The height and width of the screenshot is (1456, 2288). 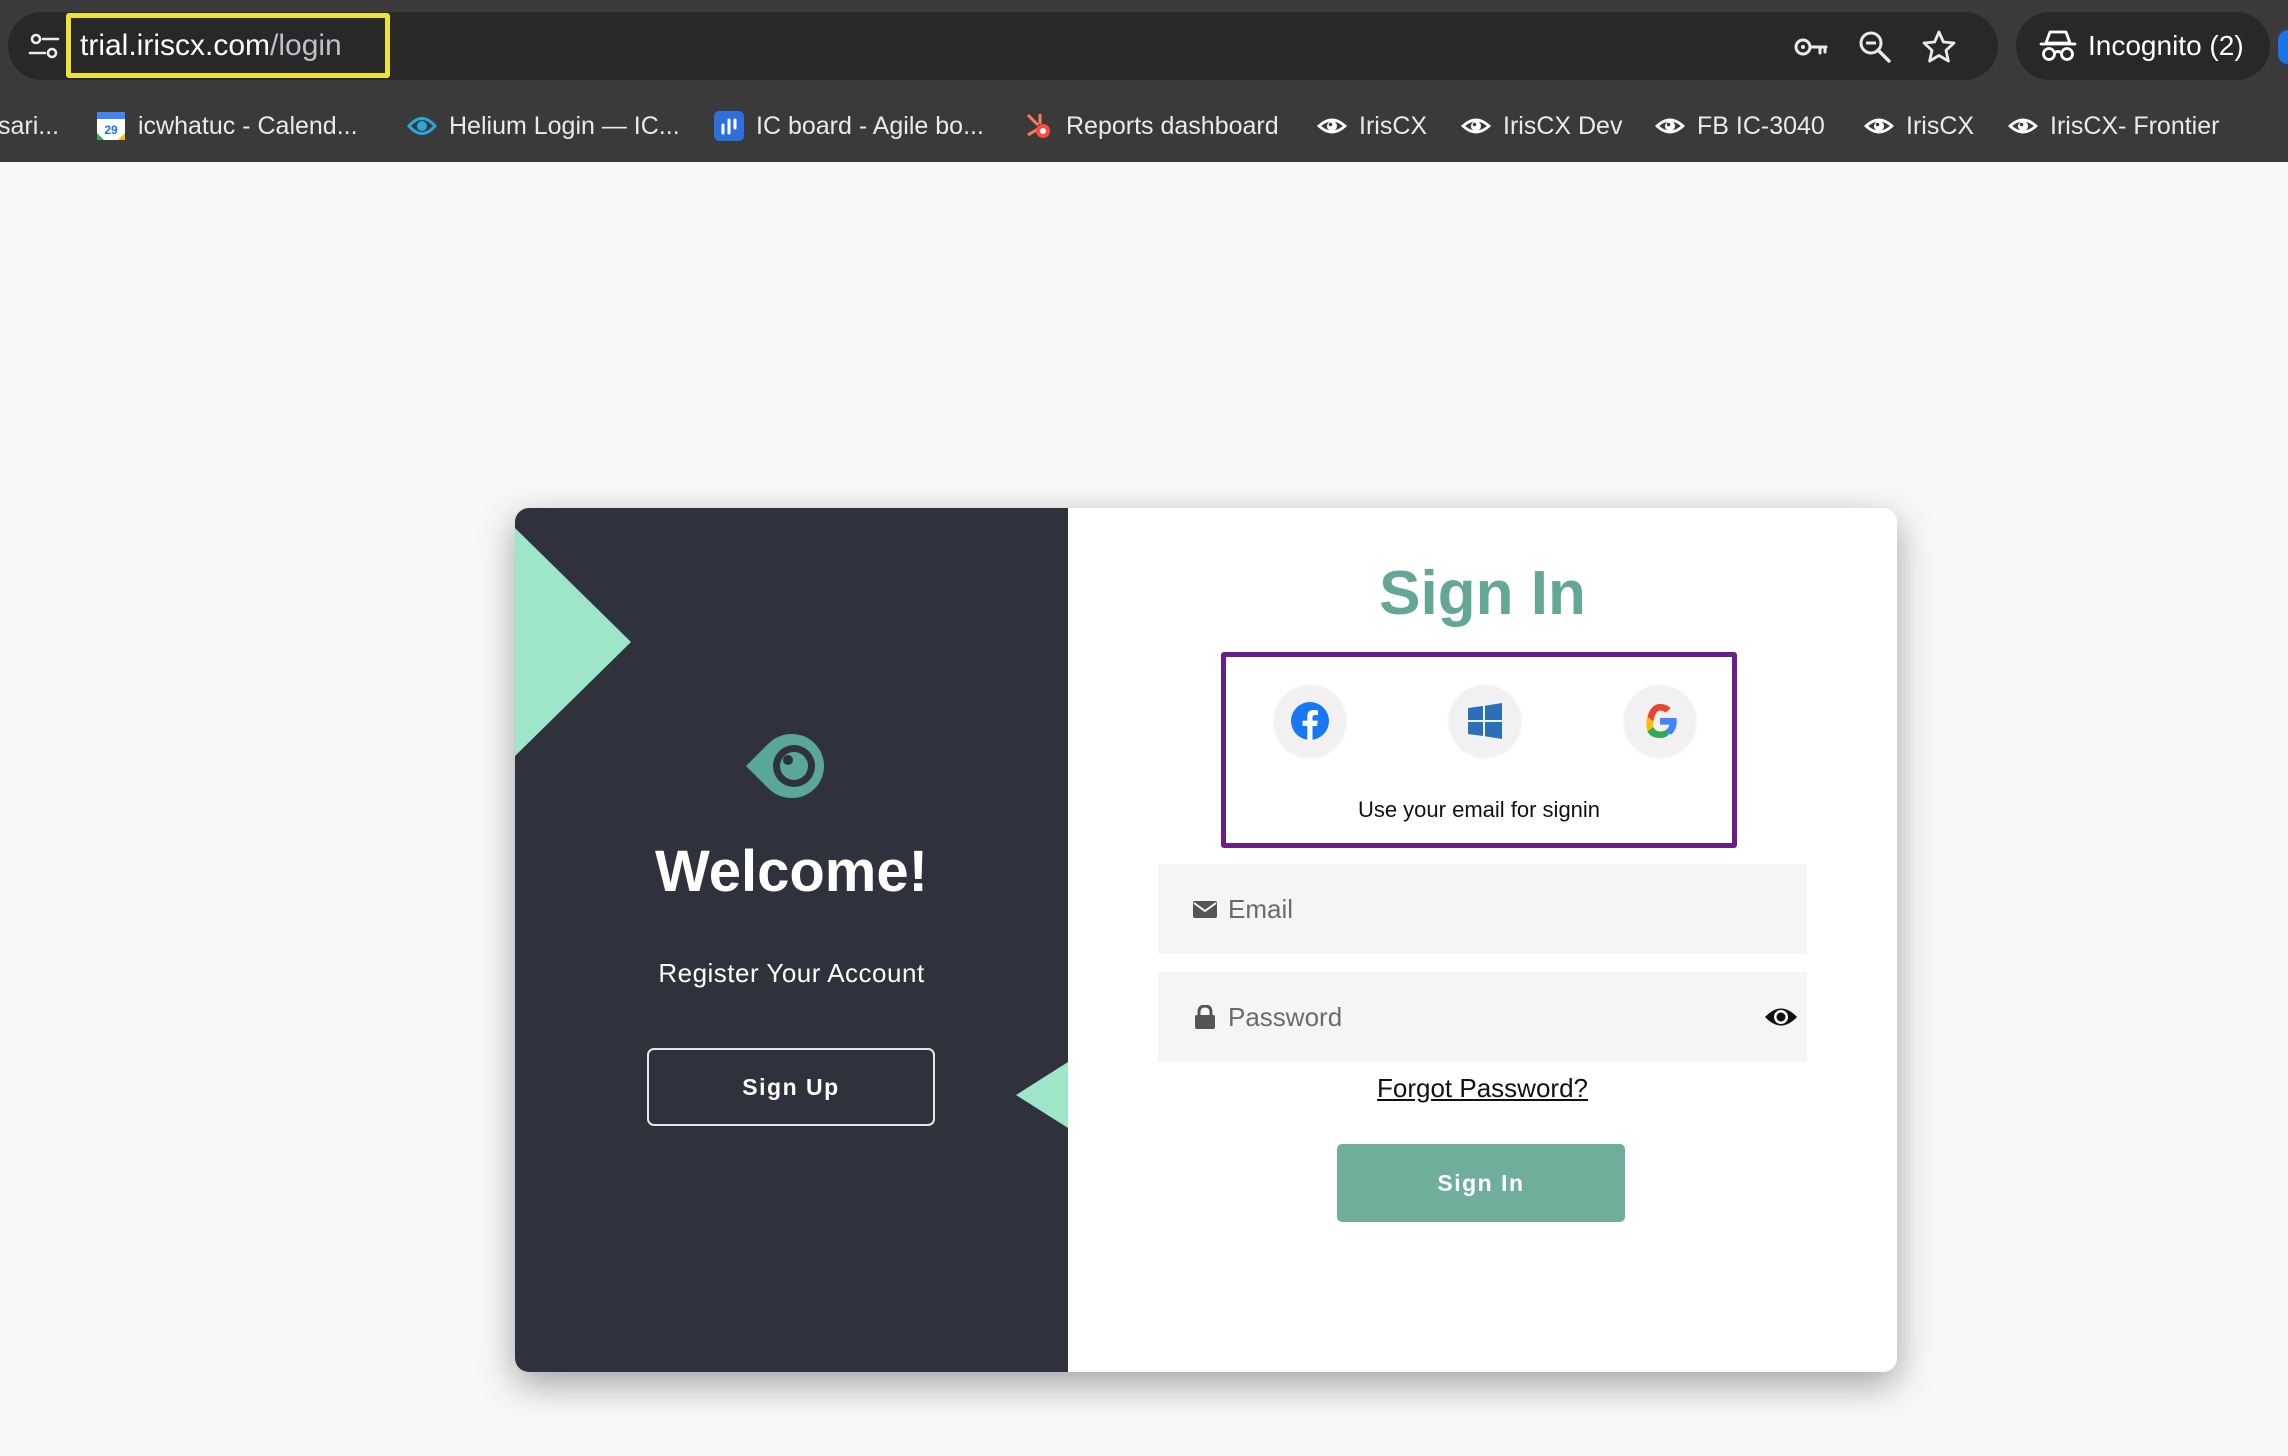 What do you see at coordinates (422, 126) in the screenshot?
I see `helium-icon` at bounding box center [422, 126].